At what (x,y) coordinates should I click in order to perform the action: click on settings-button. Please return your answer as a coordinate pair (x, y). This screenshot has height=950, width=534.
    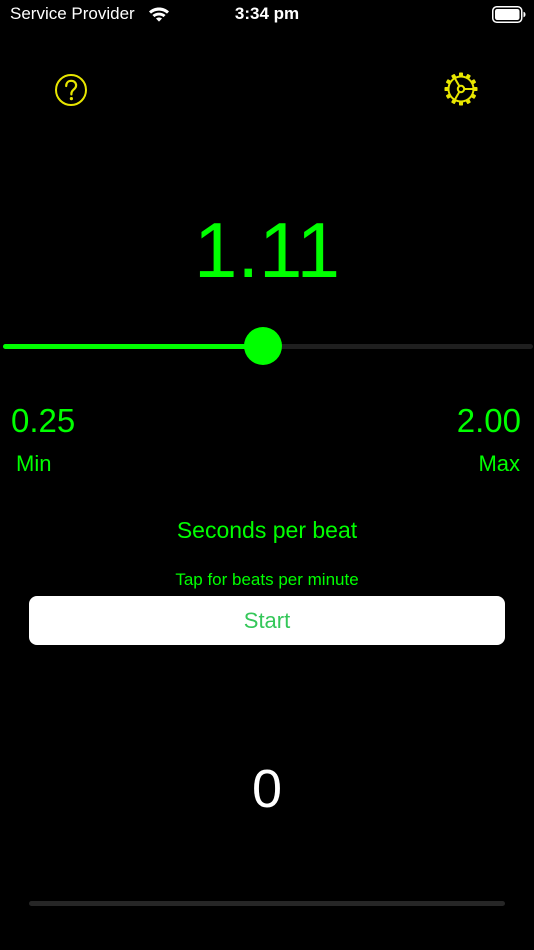
    Looking at the image, I should click on (461, 89).